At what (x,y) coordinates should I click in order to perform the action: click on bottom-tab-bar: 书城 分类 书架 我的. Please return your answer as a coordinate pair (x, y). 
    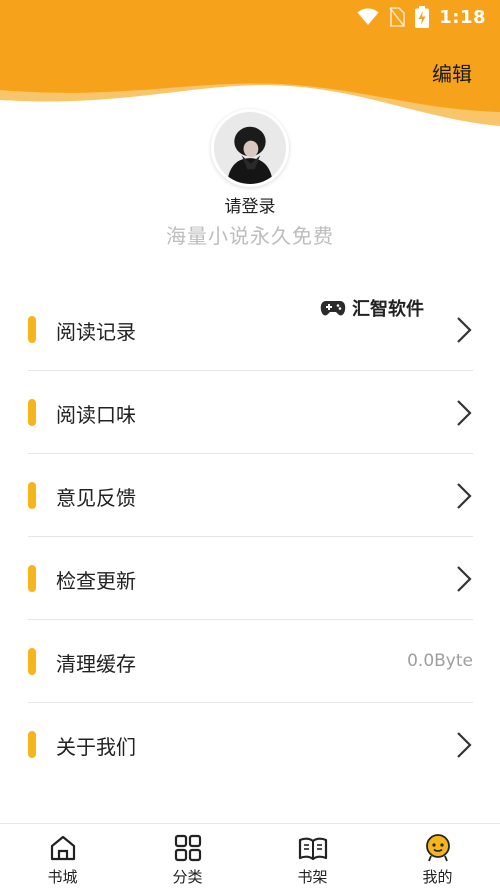
    Looking at the image, I should click on (250, 859).